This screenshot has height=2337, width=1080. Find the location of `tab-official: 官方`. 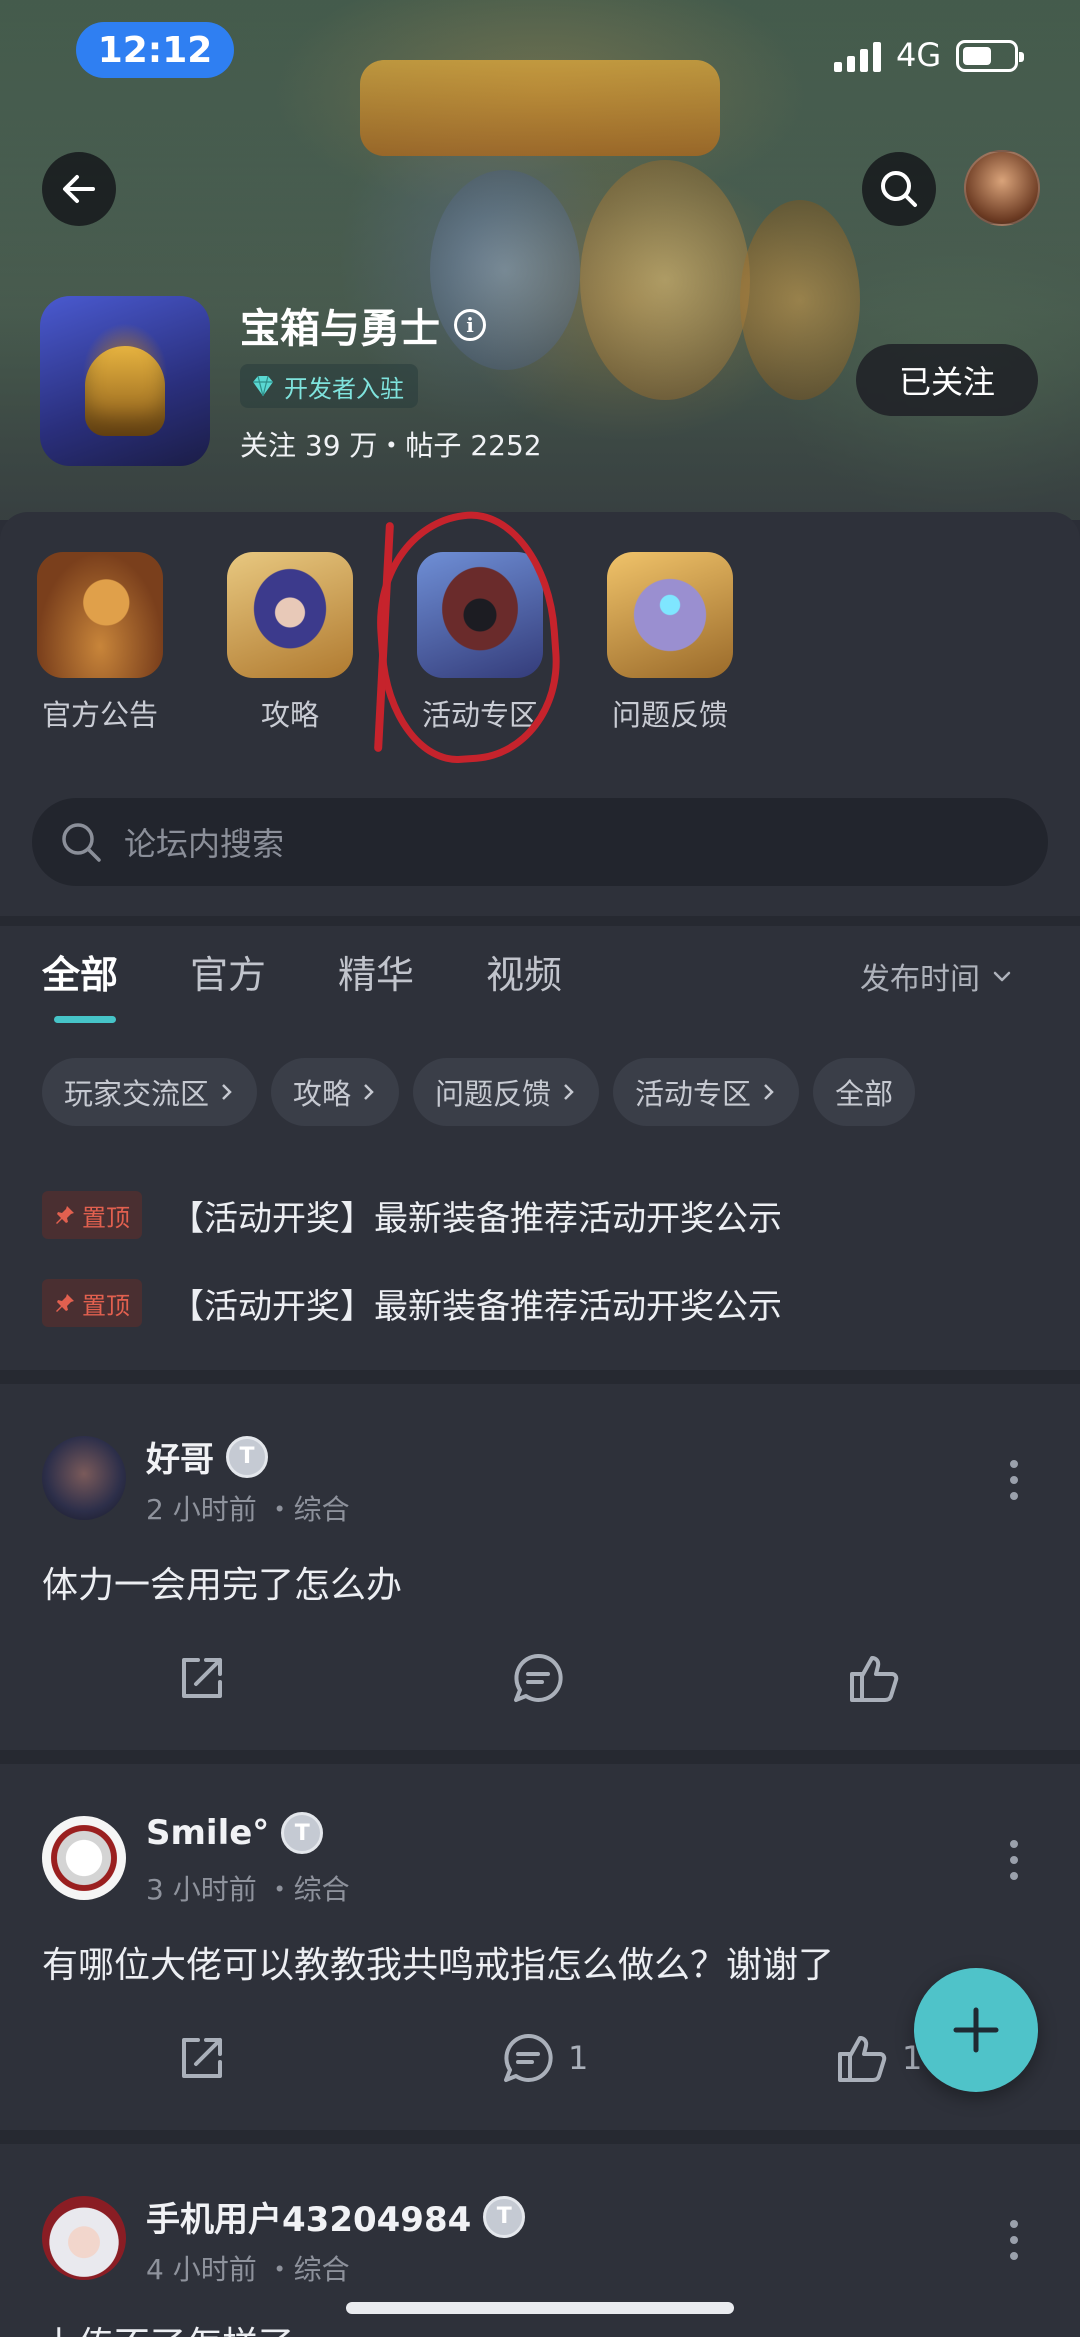

tab-official: 官方 is located at coordinates (228, 971).